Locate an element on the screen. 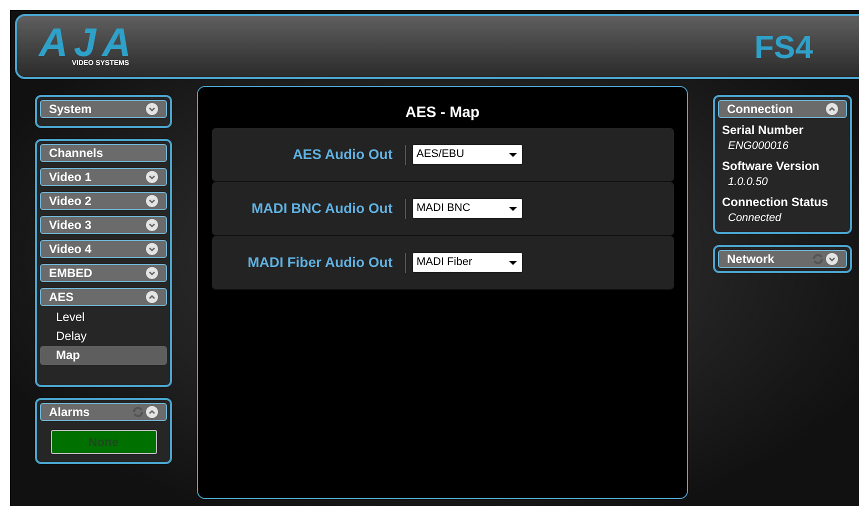 The image size is (859, 506). setting-label: MADI BNC Audio Out is located at coordinates (321, 208).